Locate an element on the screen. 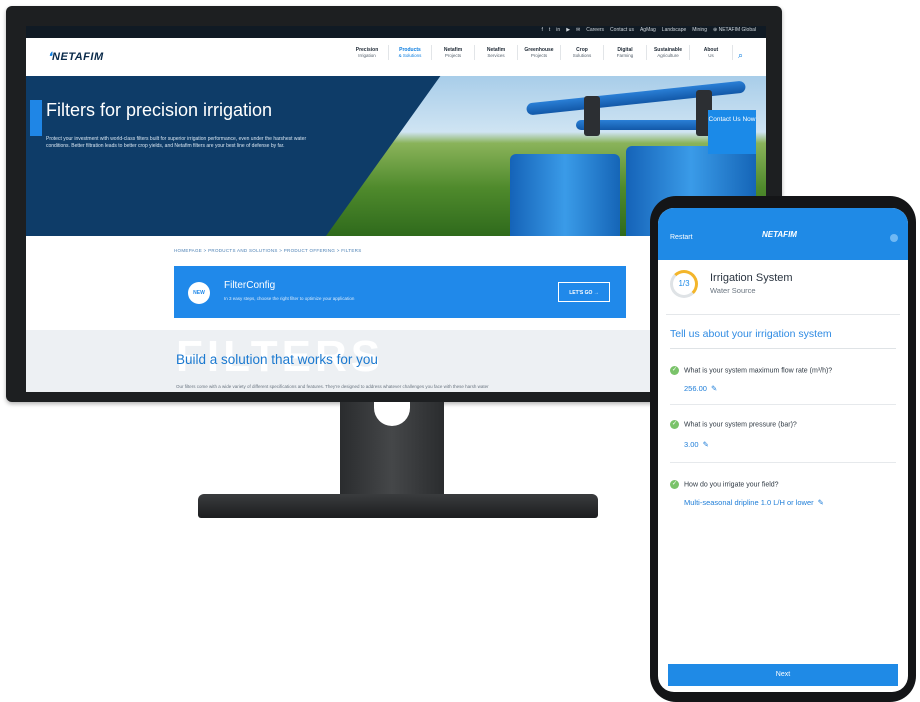 This screenshot has height=702, width=920. question-irrigation-method: ✓ How do you irrigate your field? is located at coordinates (724, 484).